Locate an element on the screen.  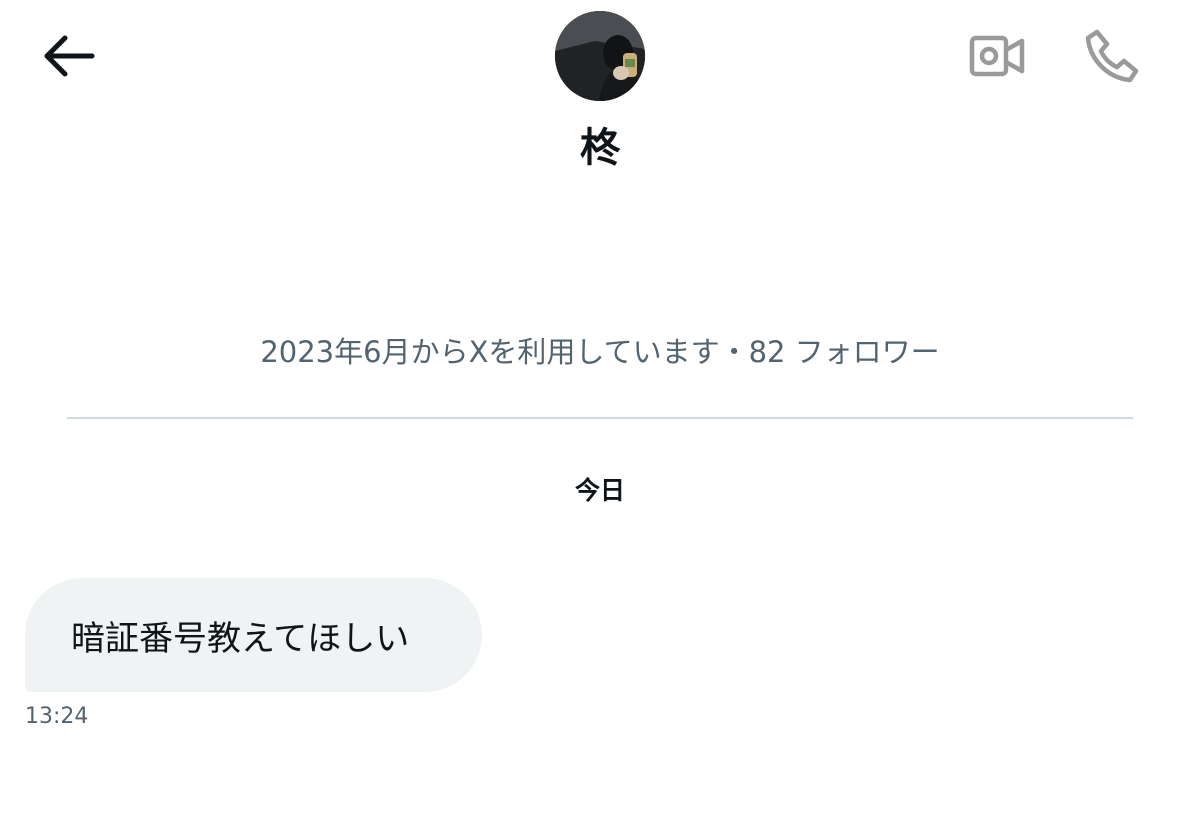
phone-icon is located at coordinates (1112, 56).